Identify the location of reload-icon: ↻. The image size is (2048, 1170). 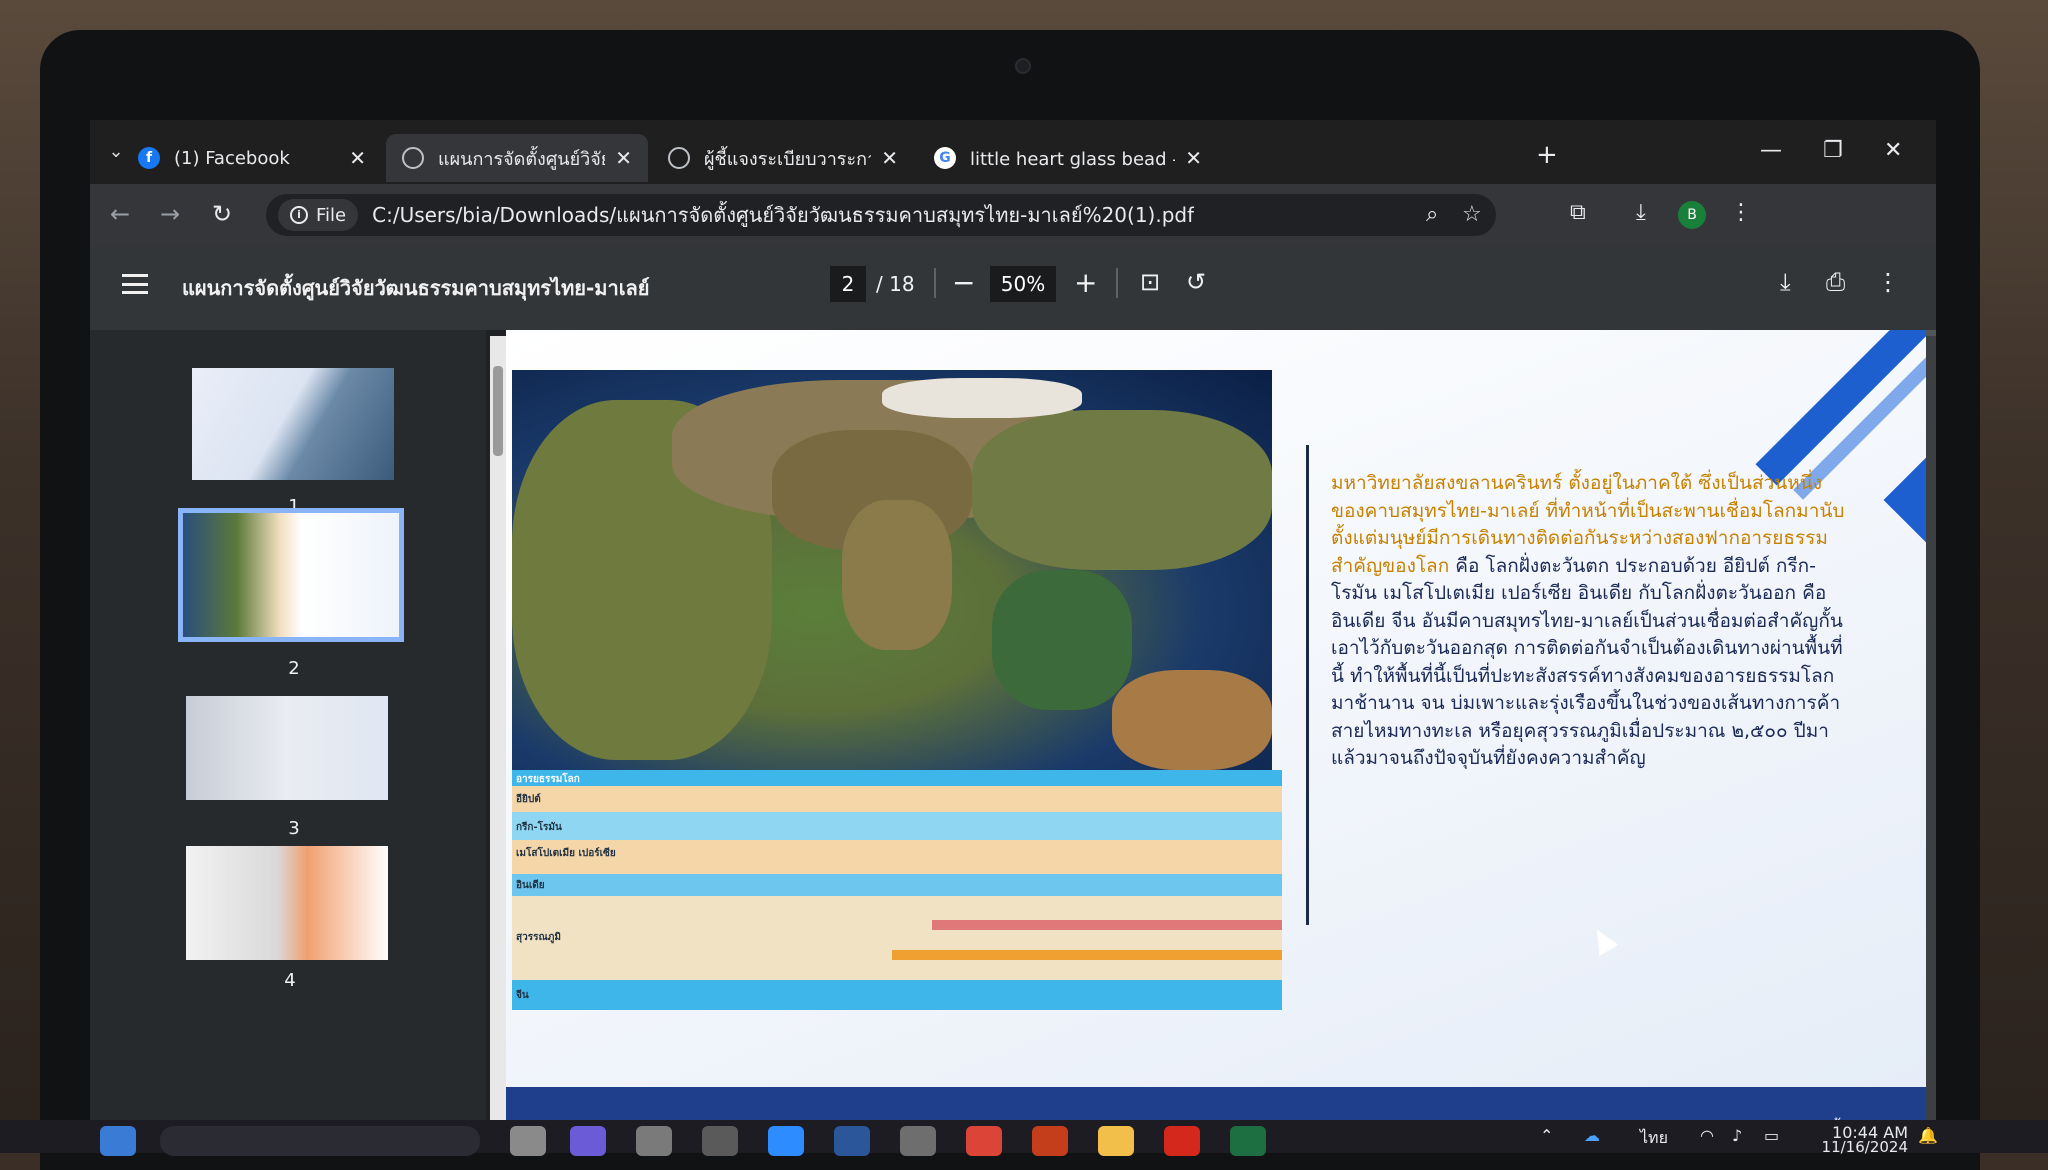
(222, 214).